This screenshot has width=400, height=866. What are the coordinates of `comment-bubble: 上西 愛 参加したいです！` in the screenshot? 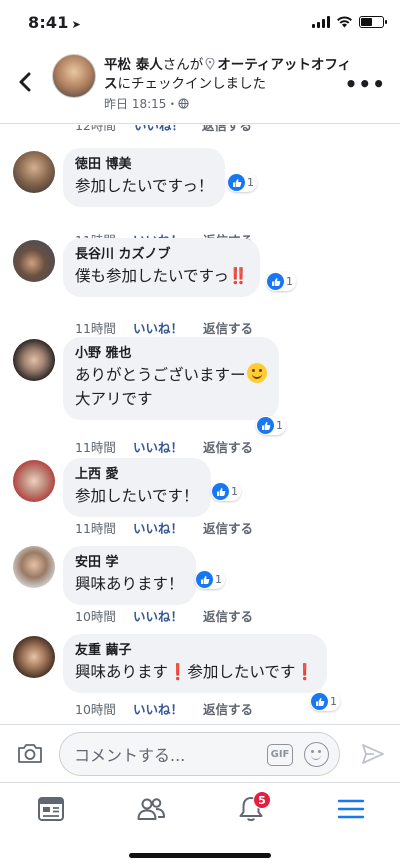 It's located at (137, 487).